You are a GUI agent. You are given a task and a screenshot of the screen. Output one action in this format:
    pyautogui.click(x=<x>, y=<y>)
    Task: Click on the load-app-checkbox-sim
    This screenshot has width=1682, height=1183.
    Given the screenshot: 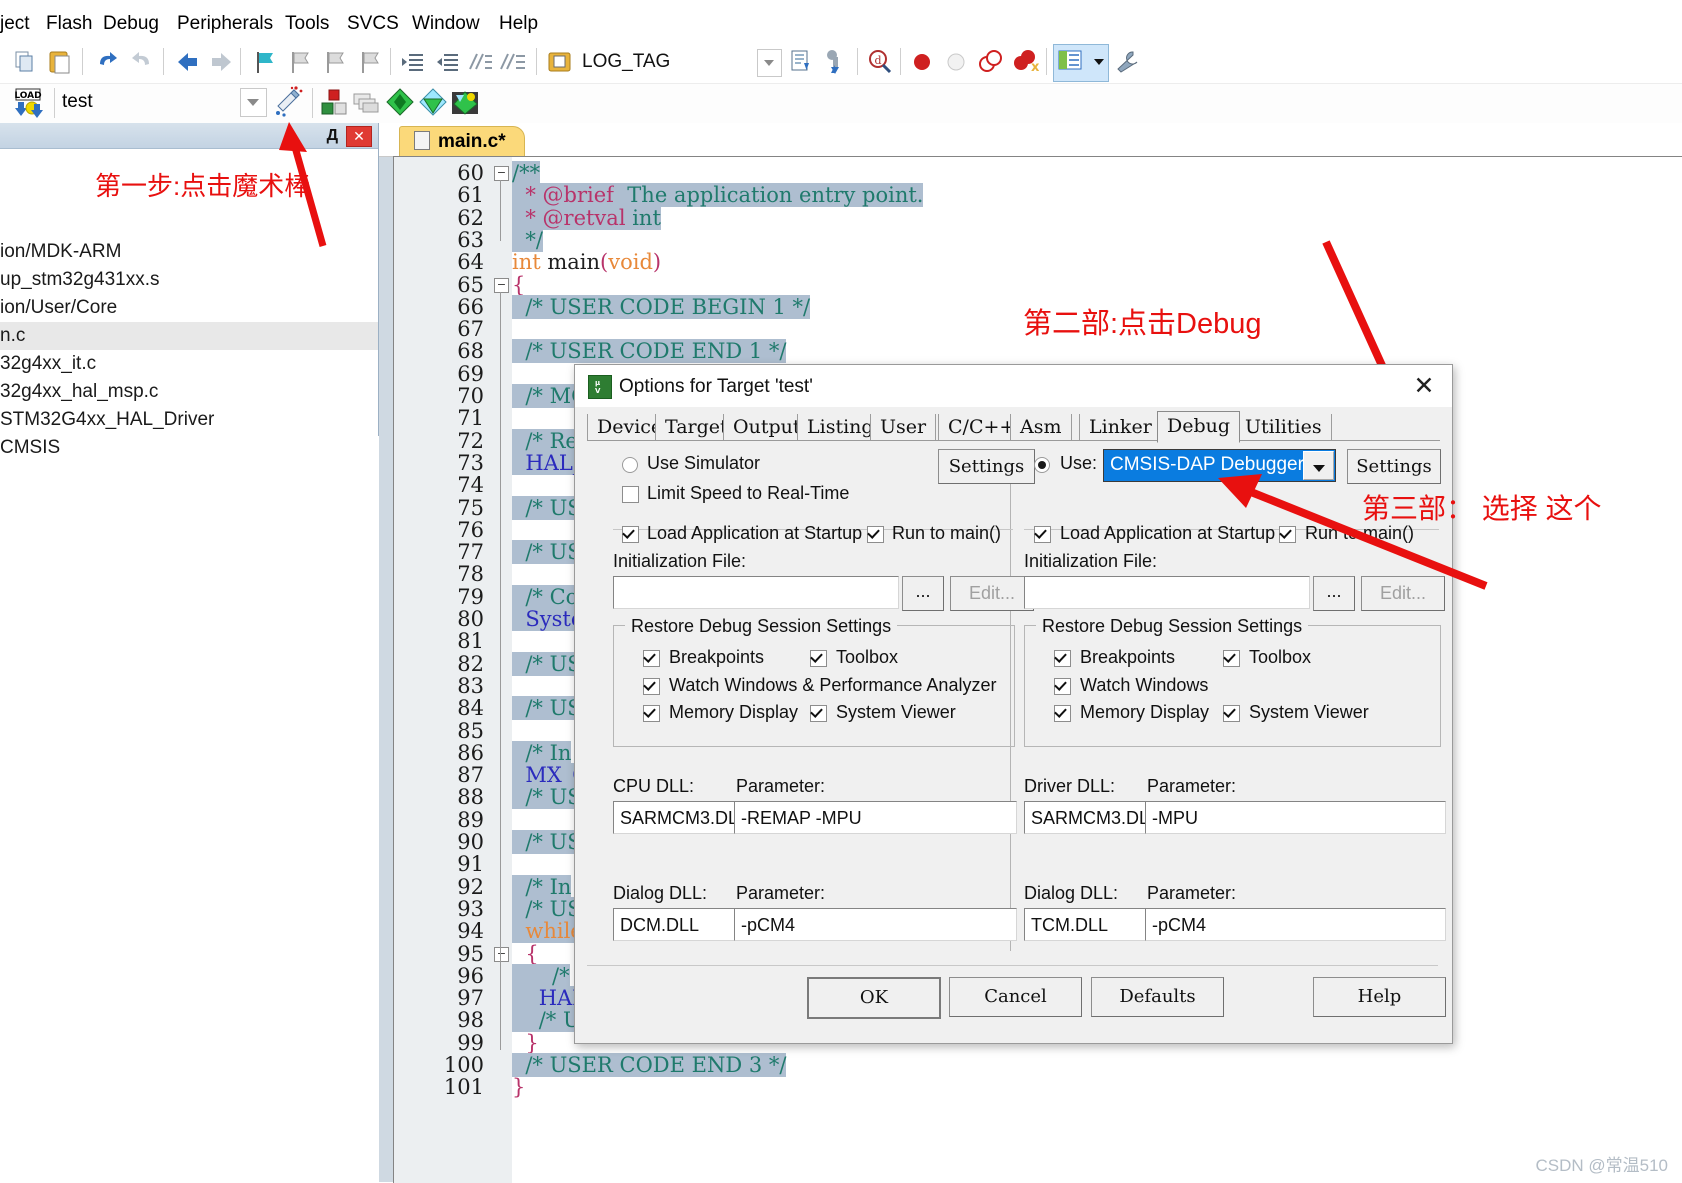 What is the action you would take?
    pyautogui.click(x=630, y=534)
    